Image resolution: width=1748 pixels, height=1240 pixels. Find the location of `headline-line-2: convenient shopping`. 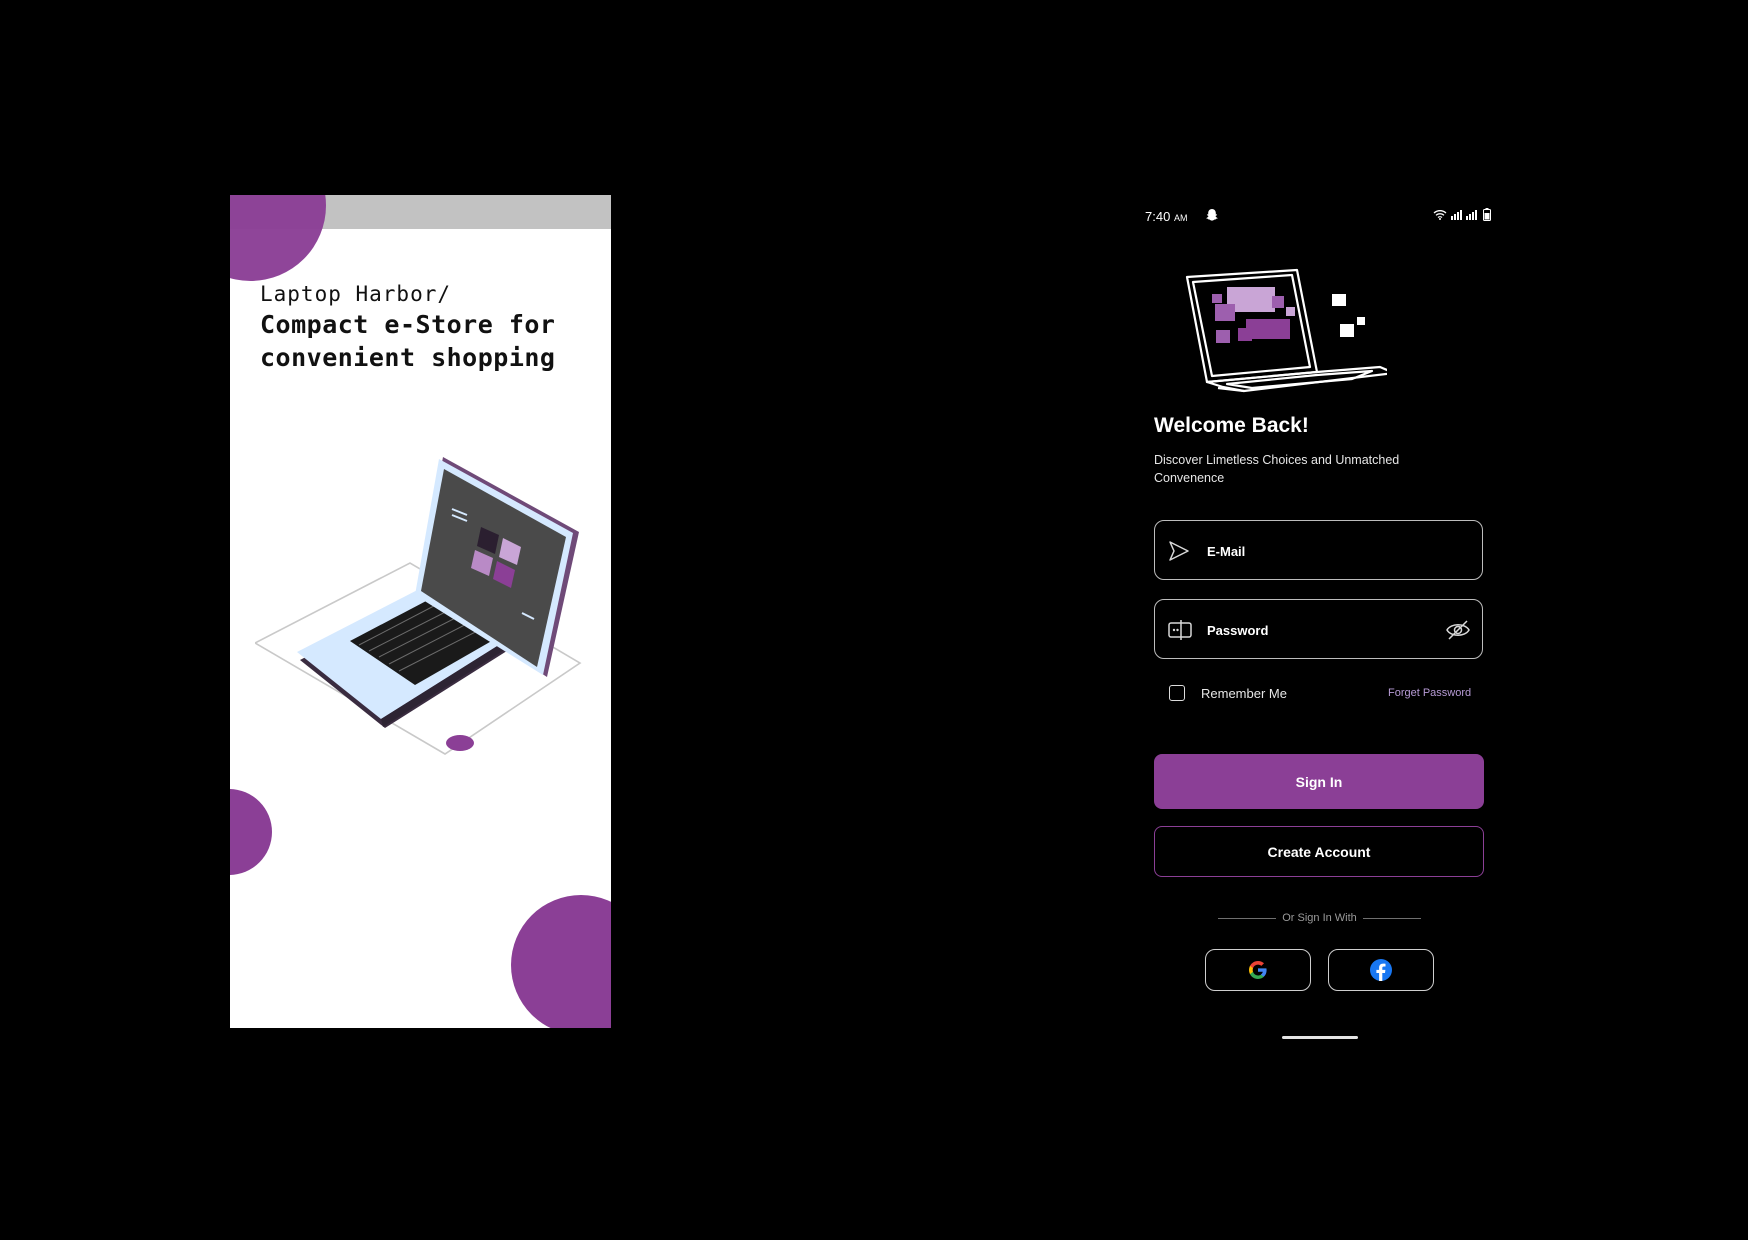

headline-line-2: convenient shopping is located at coordinates (408, 357).